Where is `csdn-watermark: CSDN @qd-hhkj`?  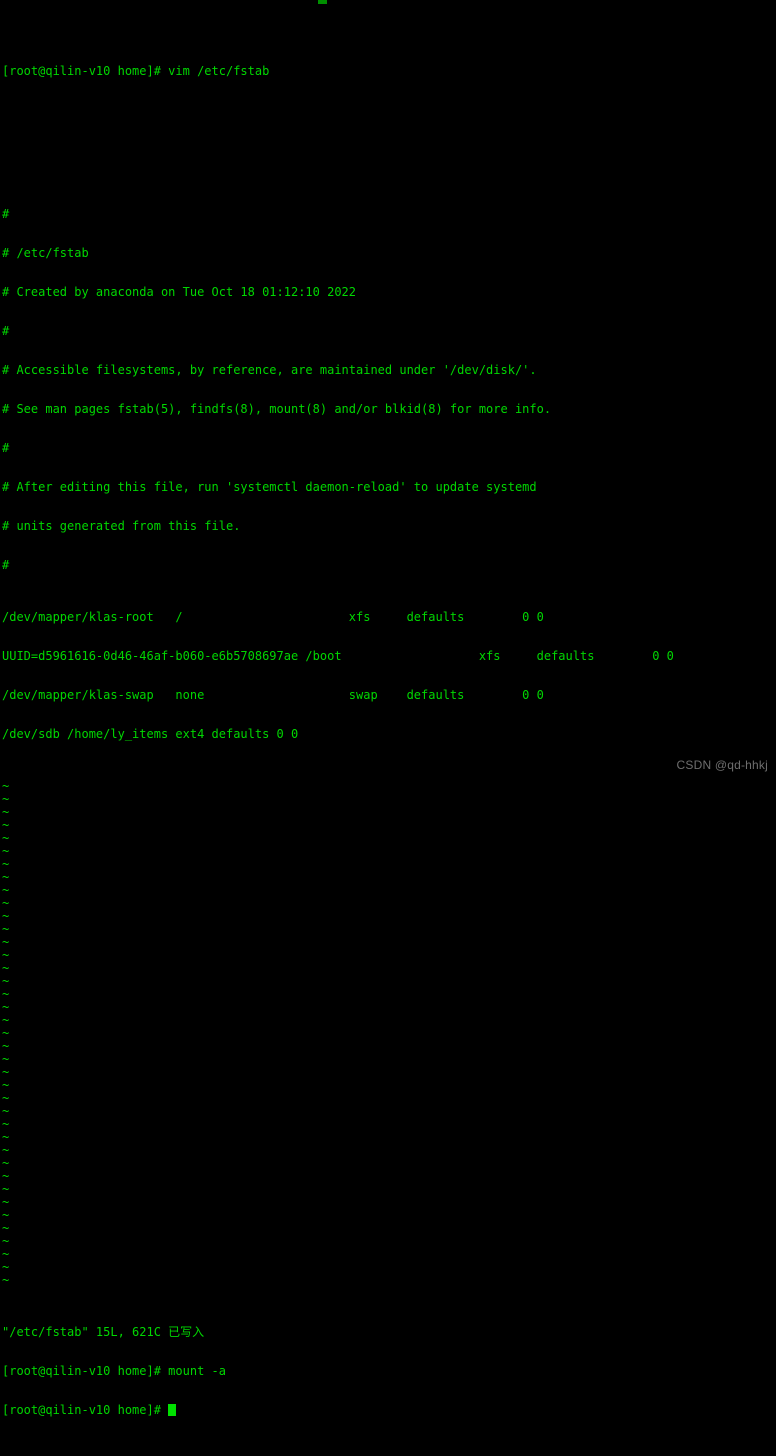 csdn-watermark: CSDN @qd-hhkj is located at coordinates (722, 765).